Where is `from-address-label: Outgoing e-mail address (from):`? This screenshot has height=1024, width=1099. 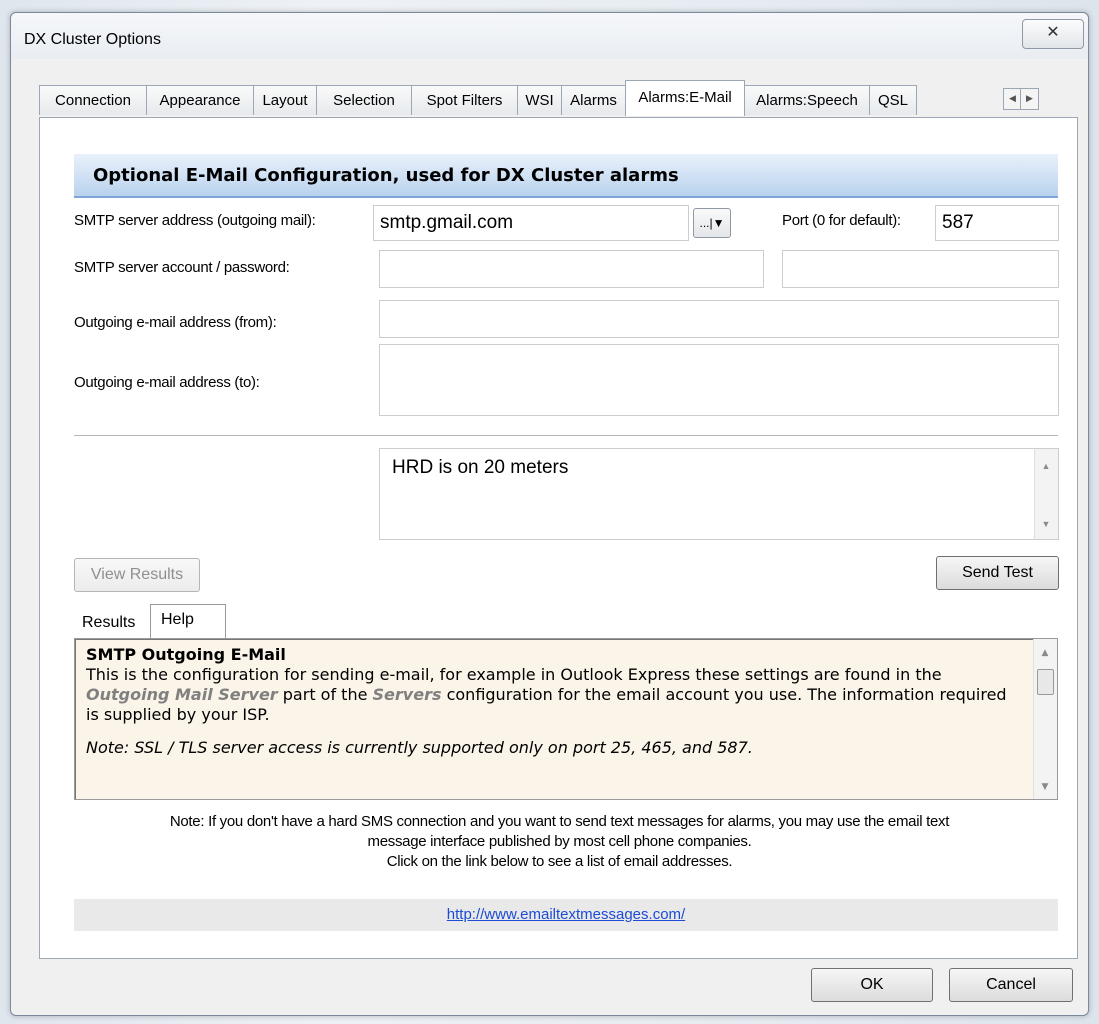
from-address-label: Outgoing e-mail address (from): is located at coordinates (175, 322).